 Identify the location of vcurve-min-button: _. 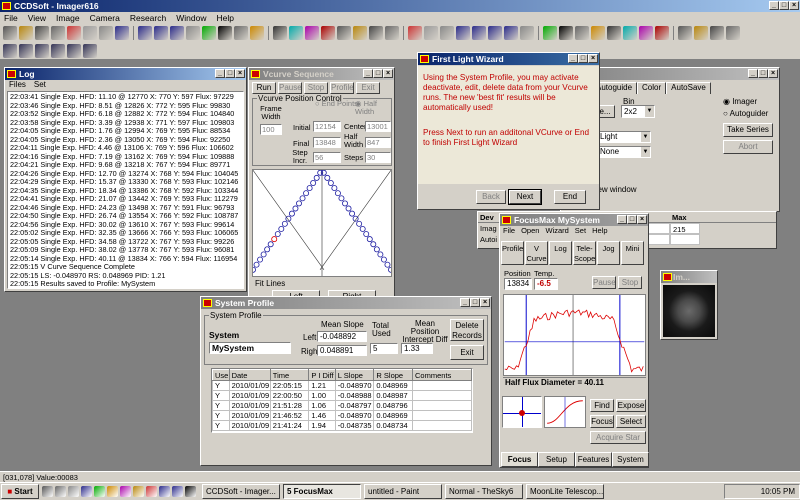
(368, 73).